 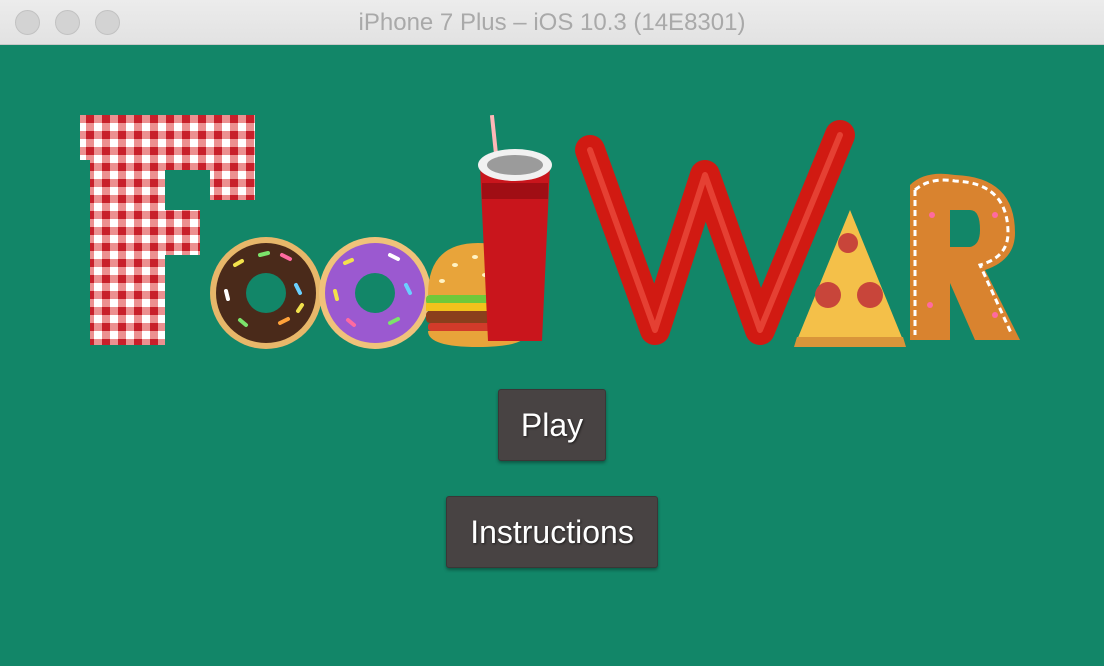 I want to click on letter-o-purple-donut, so click(x=375, y=293).